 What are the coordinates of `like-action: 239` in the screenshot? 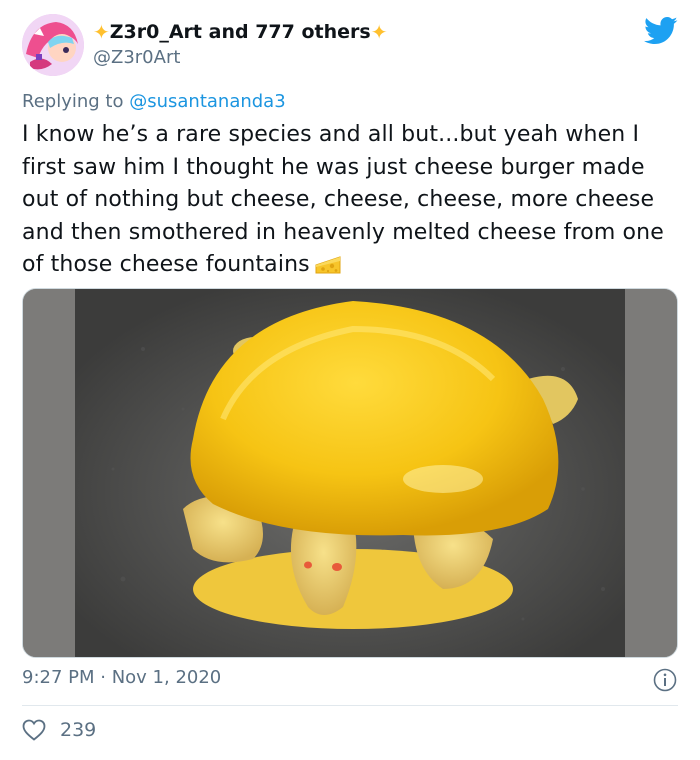 It's located at (59, 730).